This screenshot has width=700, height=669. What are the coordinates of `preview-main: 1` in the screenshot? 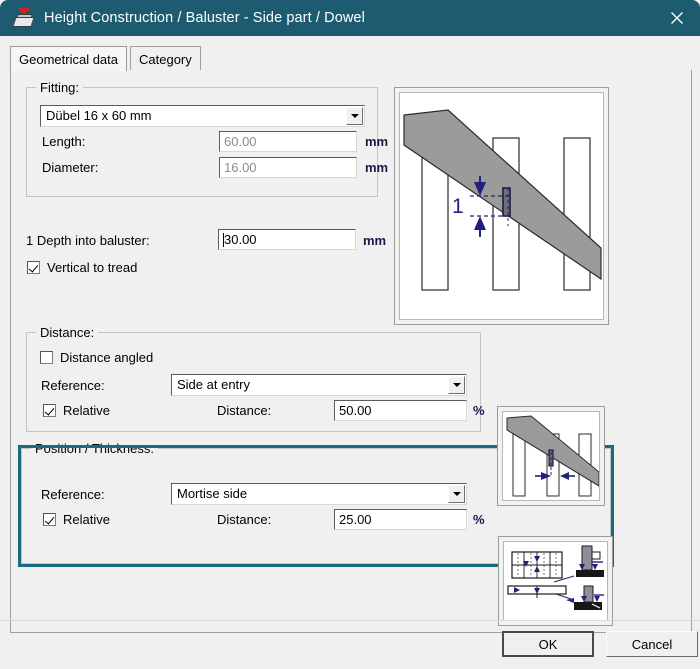 It's located at (501, 206).